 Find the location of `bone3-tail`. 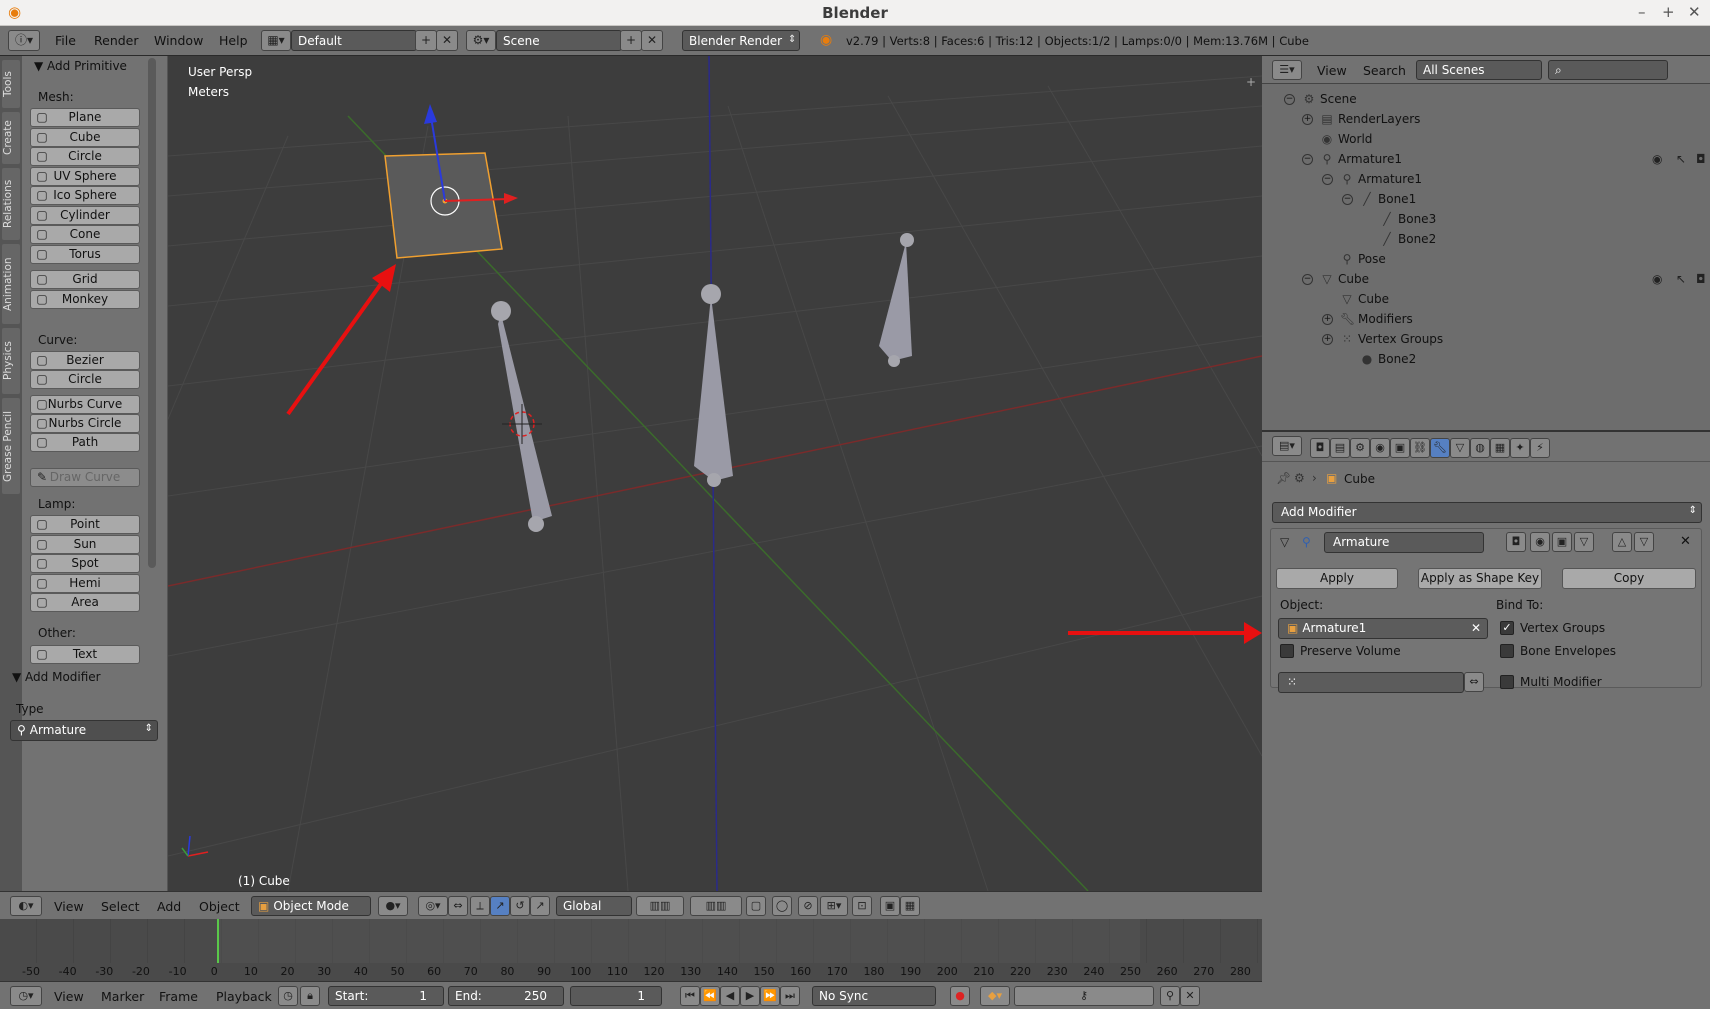

bone3-tail is located at coordinates (714, 480).